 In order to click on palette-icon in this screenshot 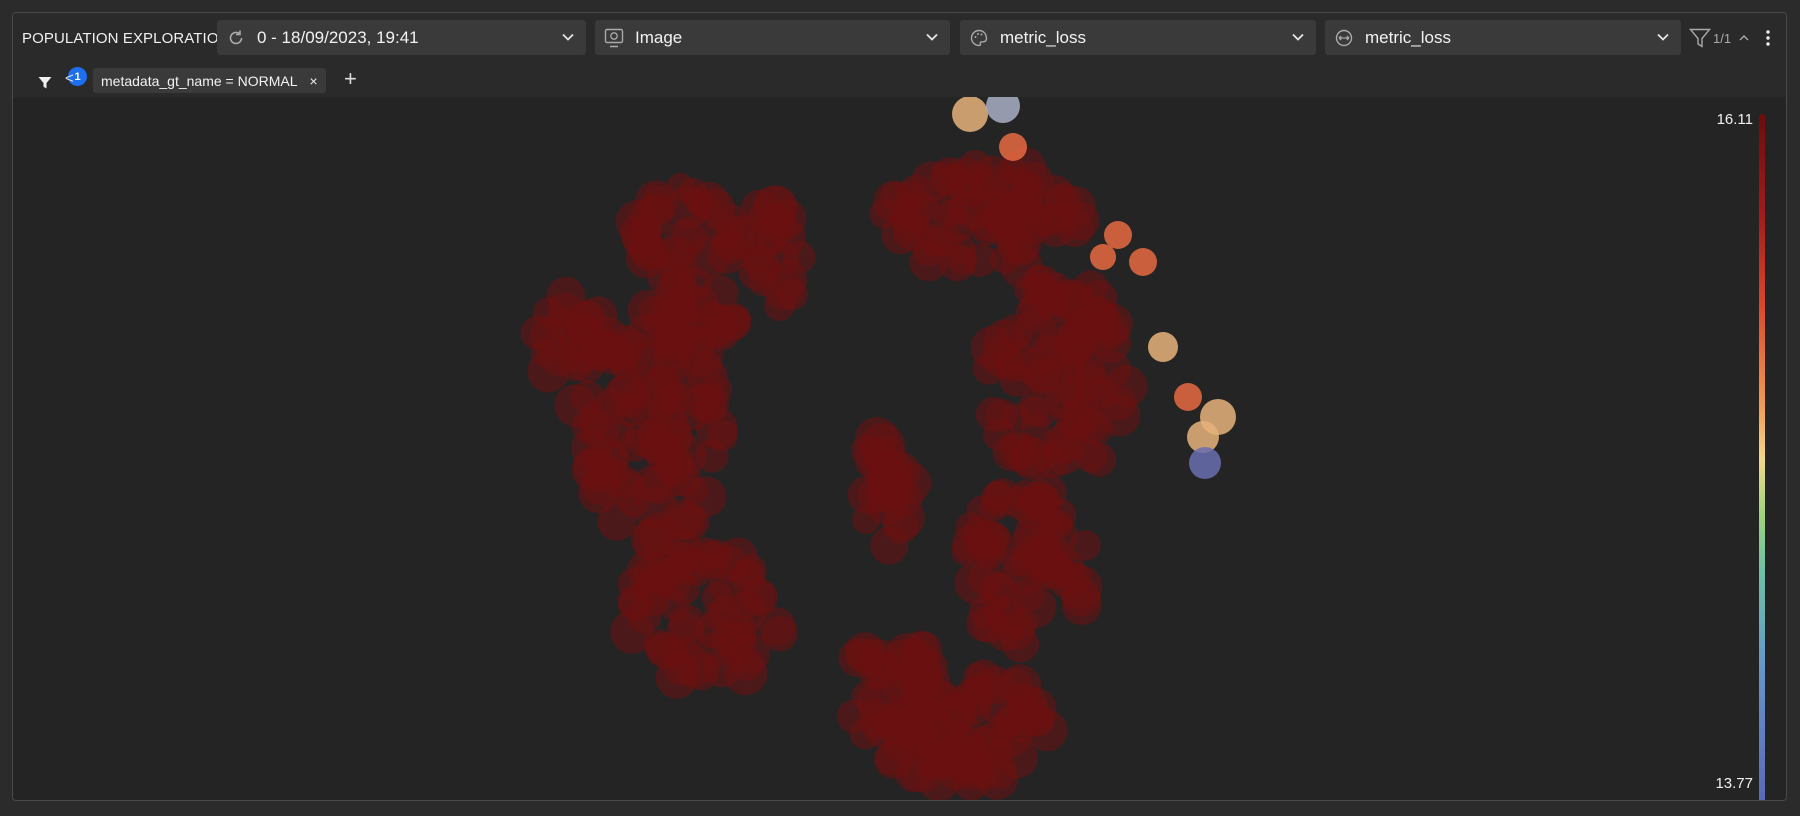, I will do `click(979, 38)`.